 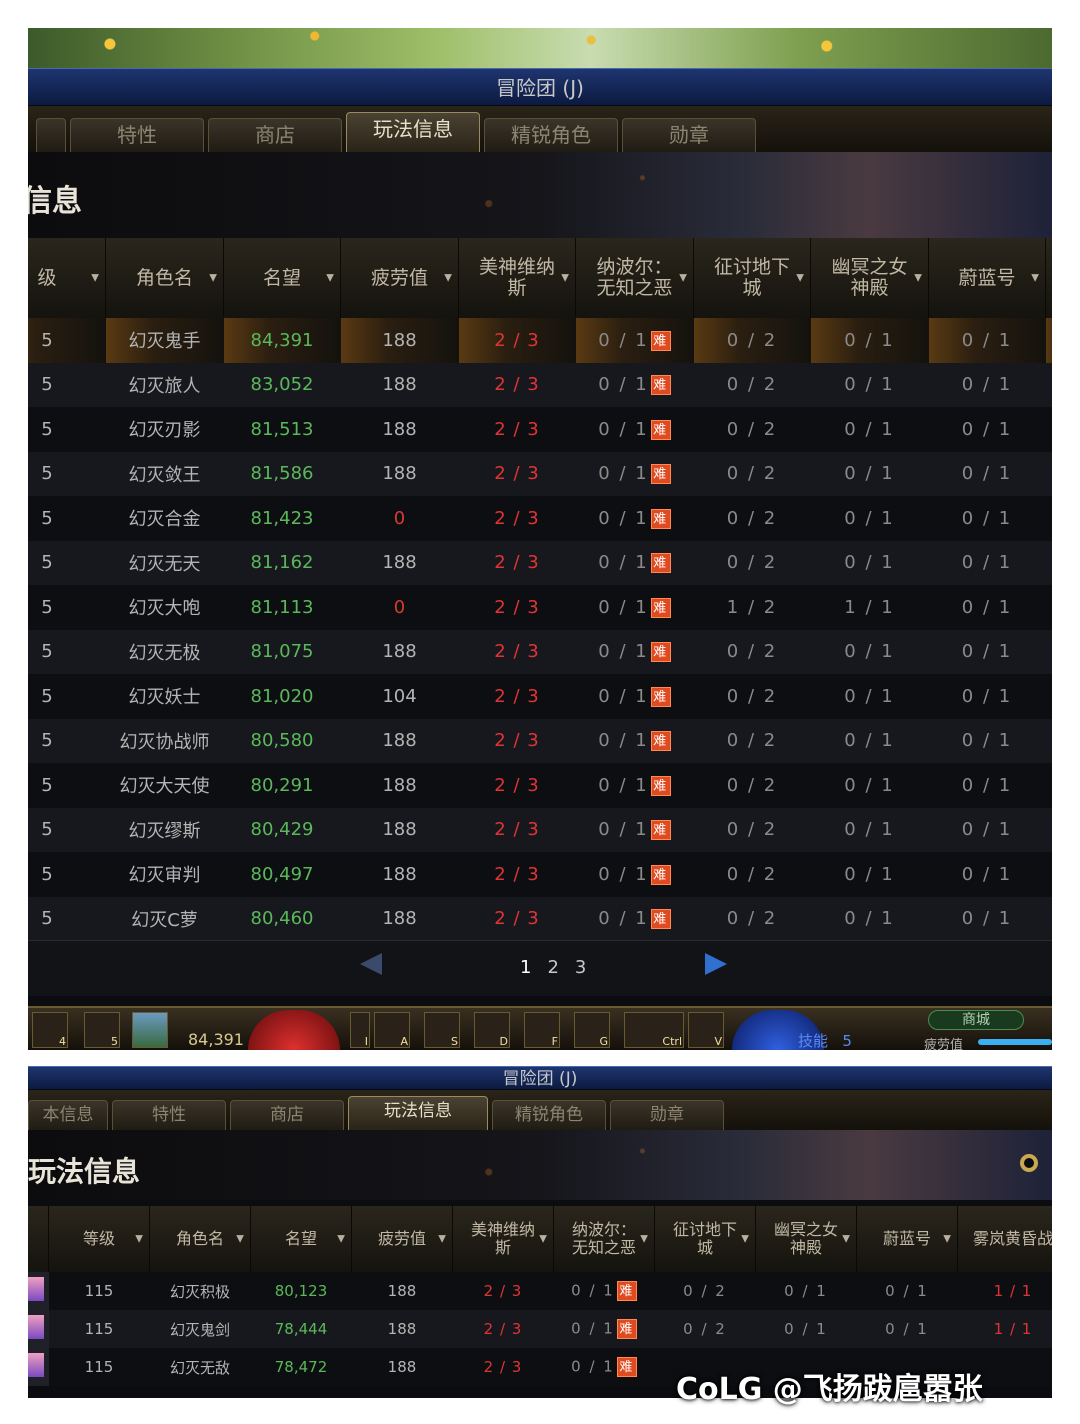 I want to click on potion-slot: 4, so click(x=50, y=1030).